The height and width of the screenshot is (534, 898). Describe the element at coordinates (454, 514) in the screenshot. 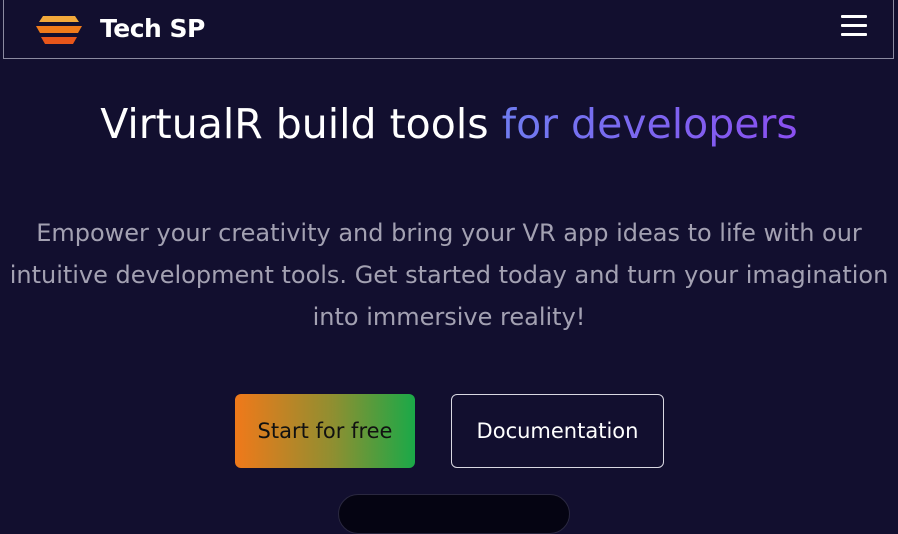

I see `partial-hero-element` at that location.